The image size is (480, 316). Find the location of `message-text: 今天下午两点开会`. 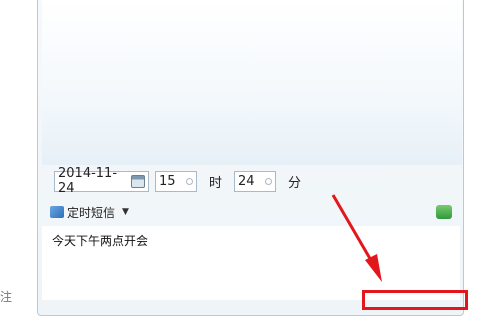

message-text: 今天下午两点开会 is located at coordinates (100, 241).